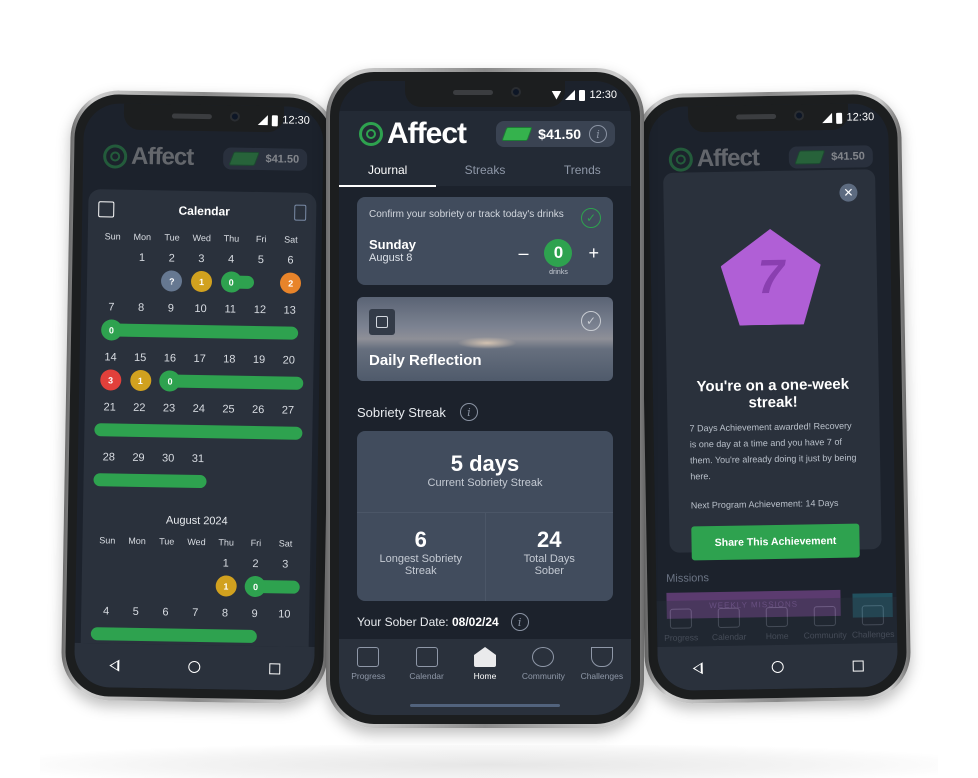  What do you see at coordinates (229, 359) in the screenshot?
I see `calendar-day: 18` at bounding box center [229, 359].